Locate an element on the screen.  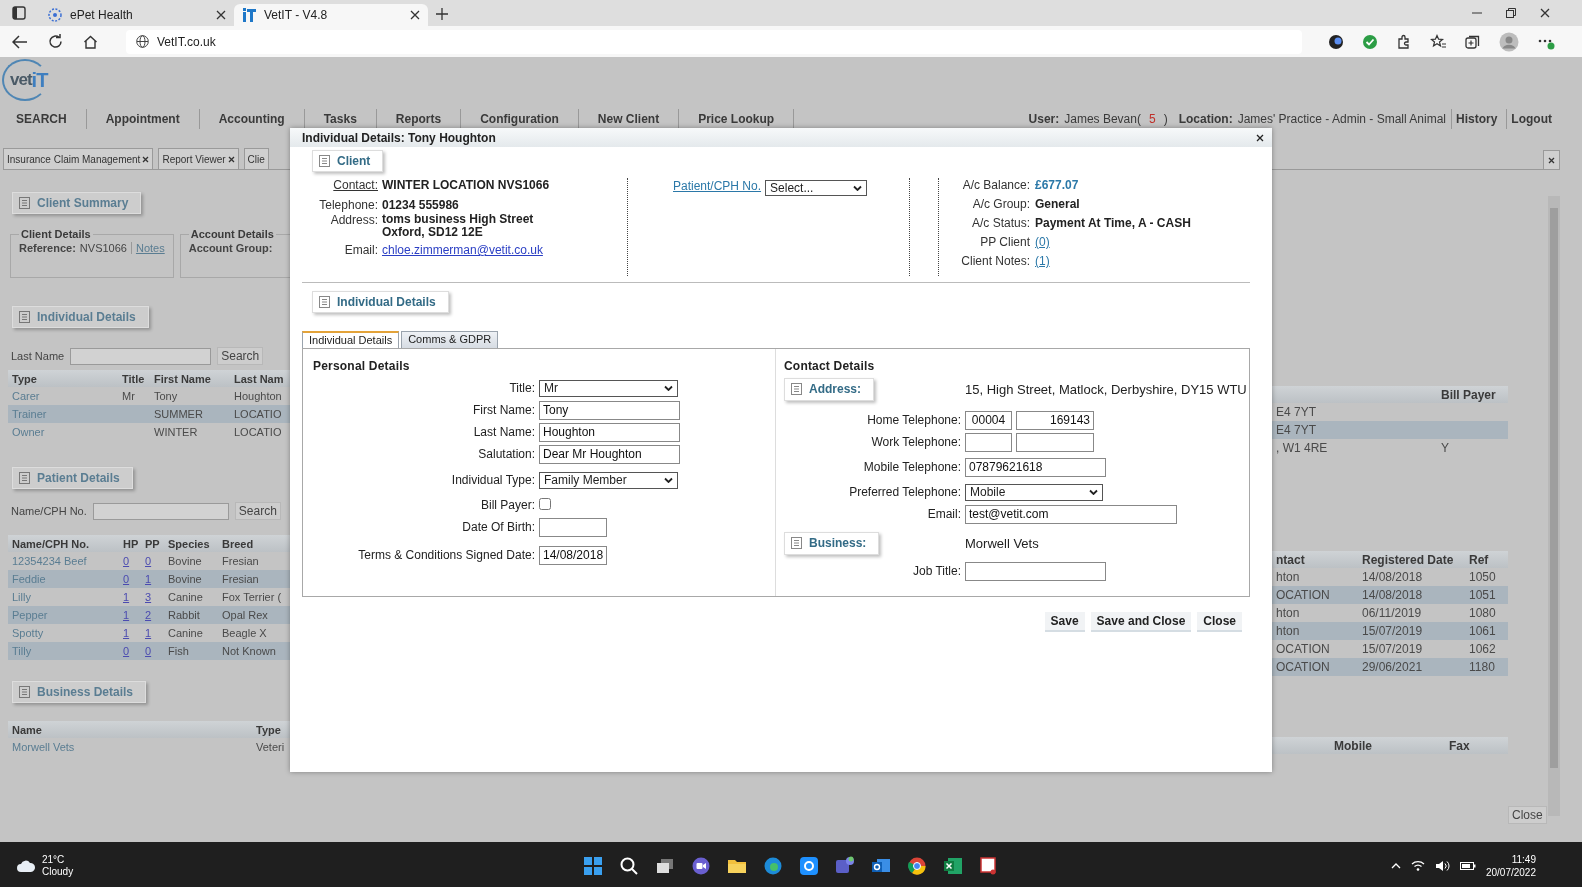
puzzle-icon is located at coordinates (1404, 41).